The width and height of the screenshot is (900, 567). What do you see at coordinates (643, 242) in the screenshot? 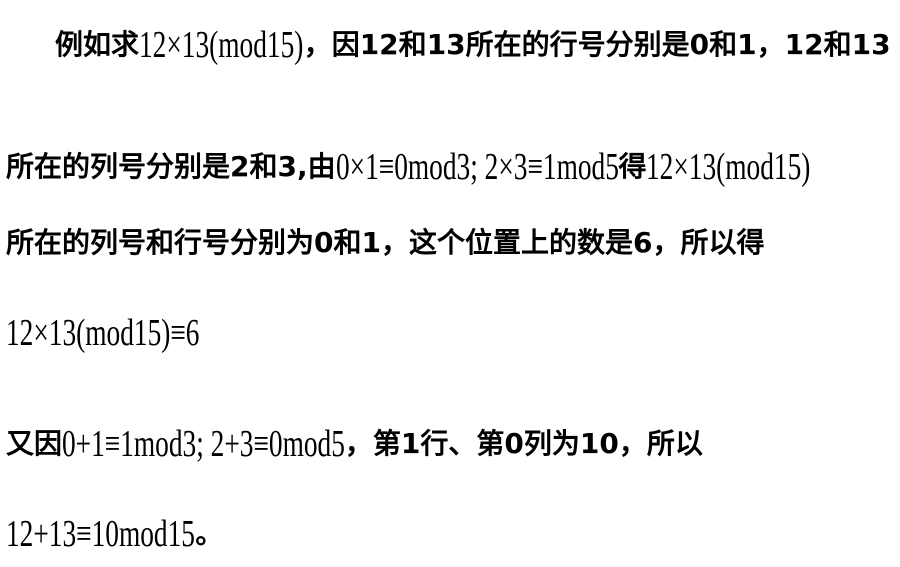
I see `bold-number: 6` at bounding box center [643, 242].